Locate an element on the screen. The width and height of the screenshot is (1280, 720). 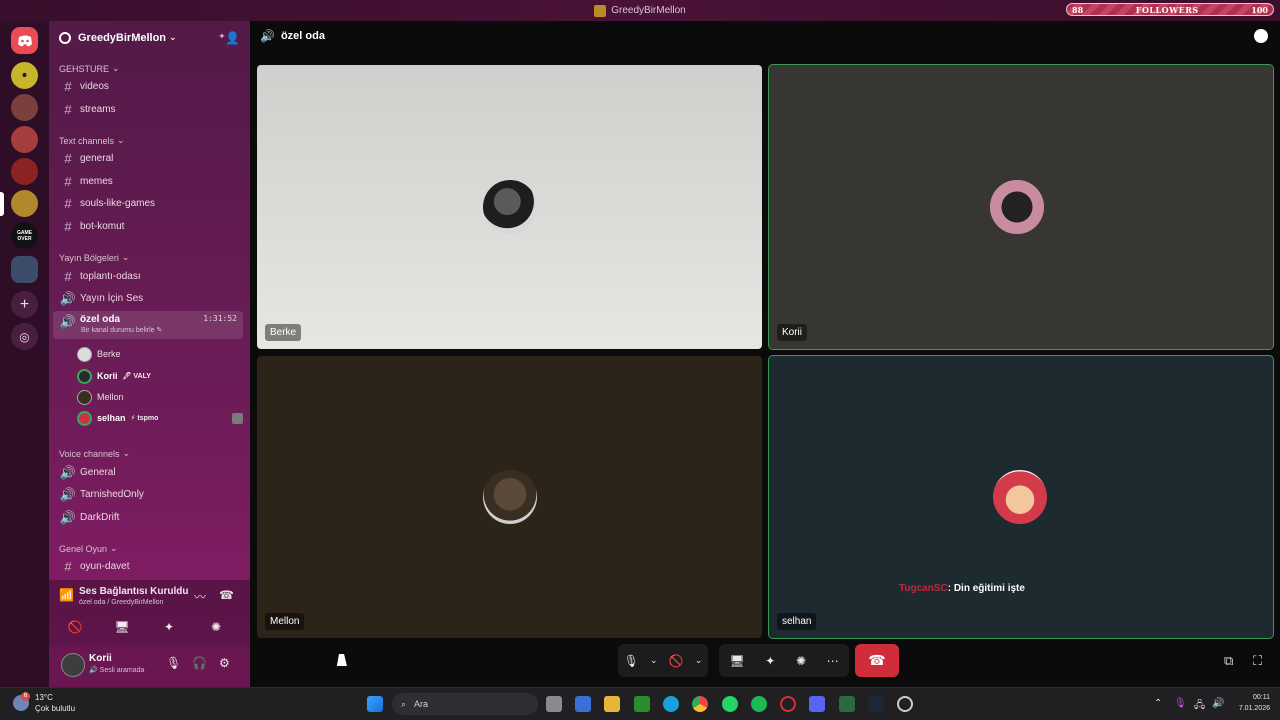
voice-user-berke: Berke is located at coordinates (160, 354).